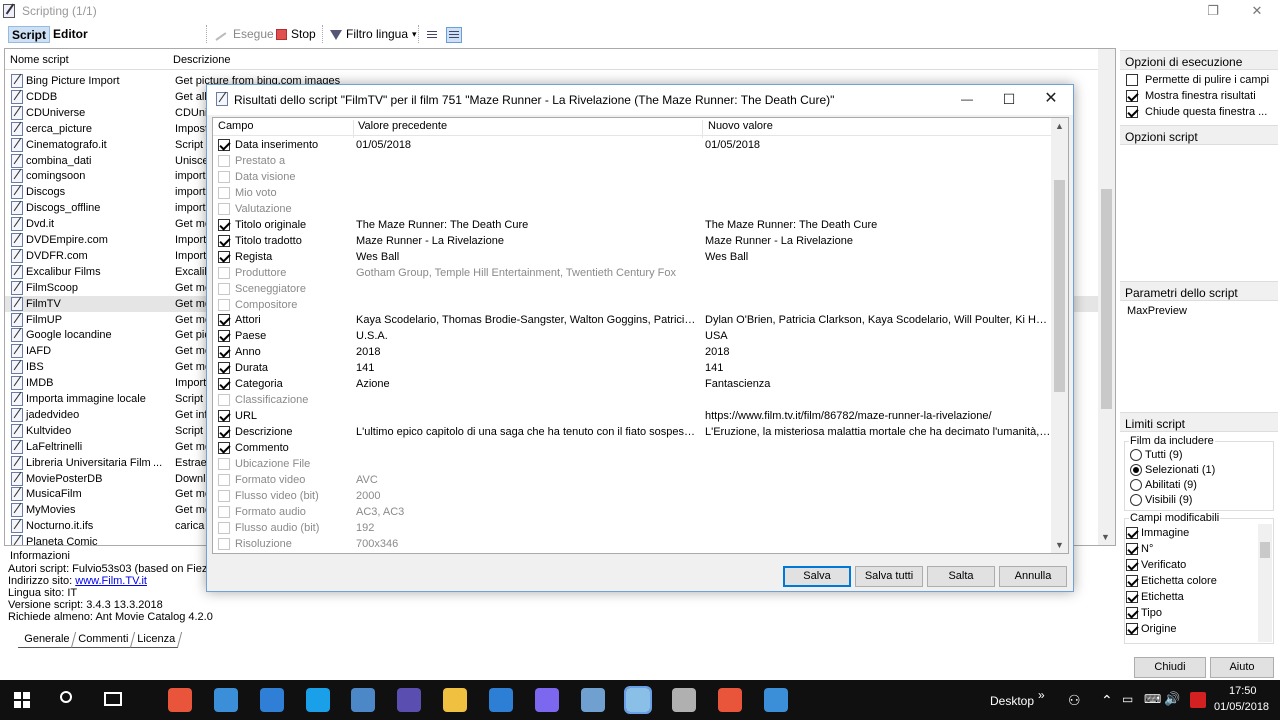 The image size is (1280, 720). What do you see at coordinates (633, 161) in the screenshot?
I see `result-row: Prestato a` at bounding box center [633, 161].